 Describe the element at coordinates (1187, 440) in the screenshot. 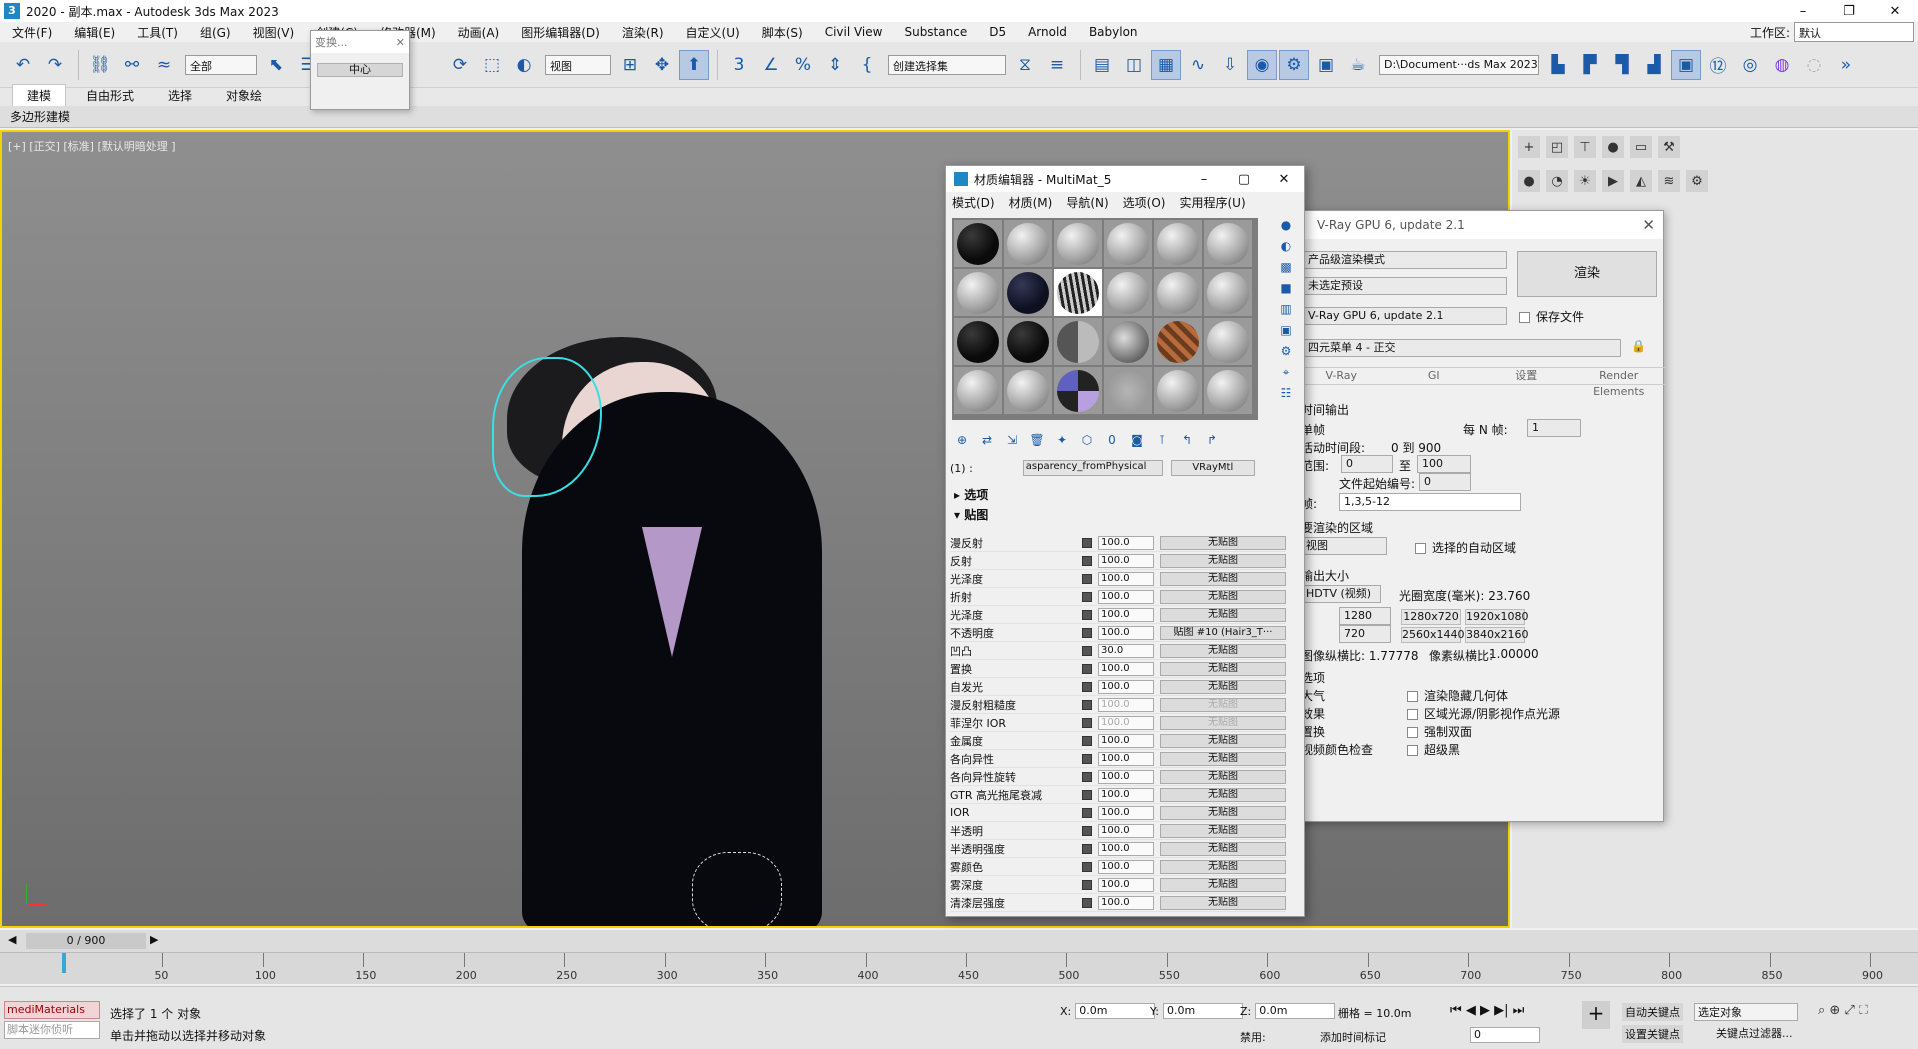

I see `go-to-parent-icon: ↰` at that location.